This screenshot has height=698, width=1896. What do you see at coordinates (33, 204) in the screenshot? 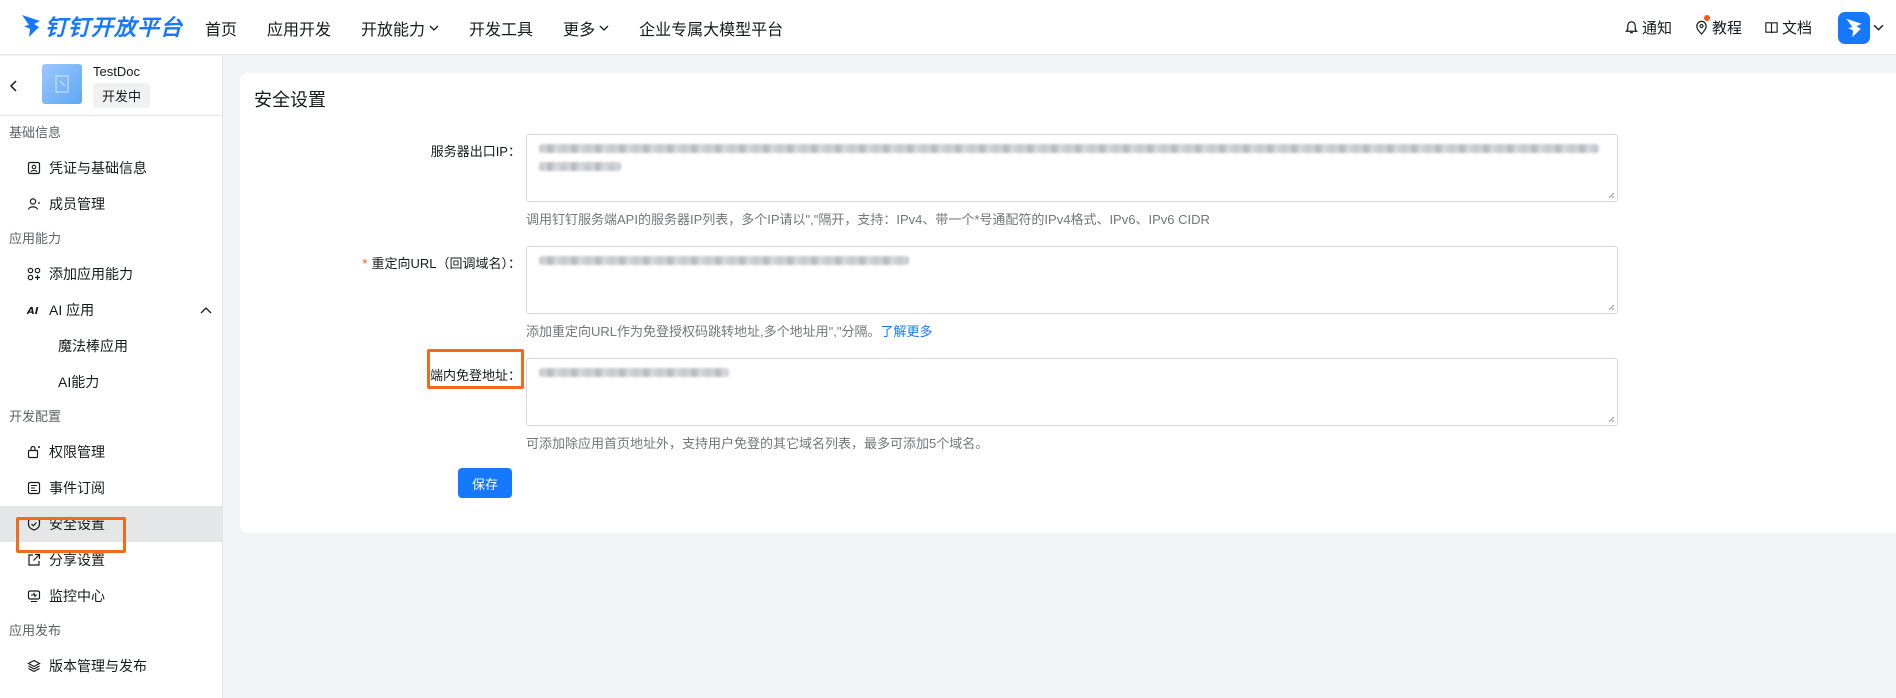
I see `user-icon` at bounding box center [33, 204].